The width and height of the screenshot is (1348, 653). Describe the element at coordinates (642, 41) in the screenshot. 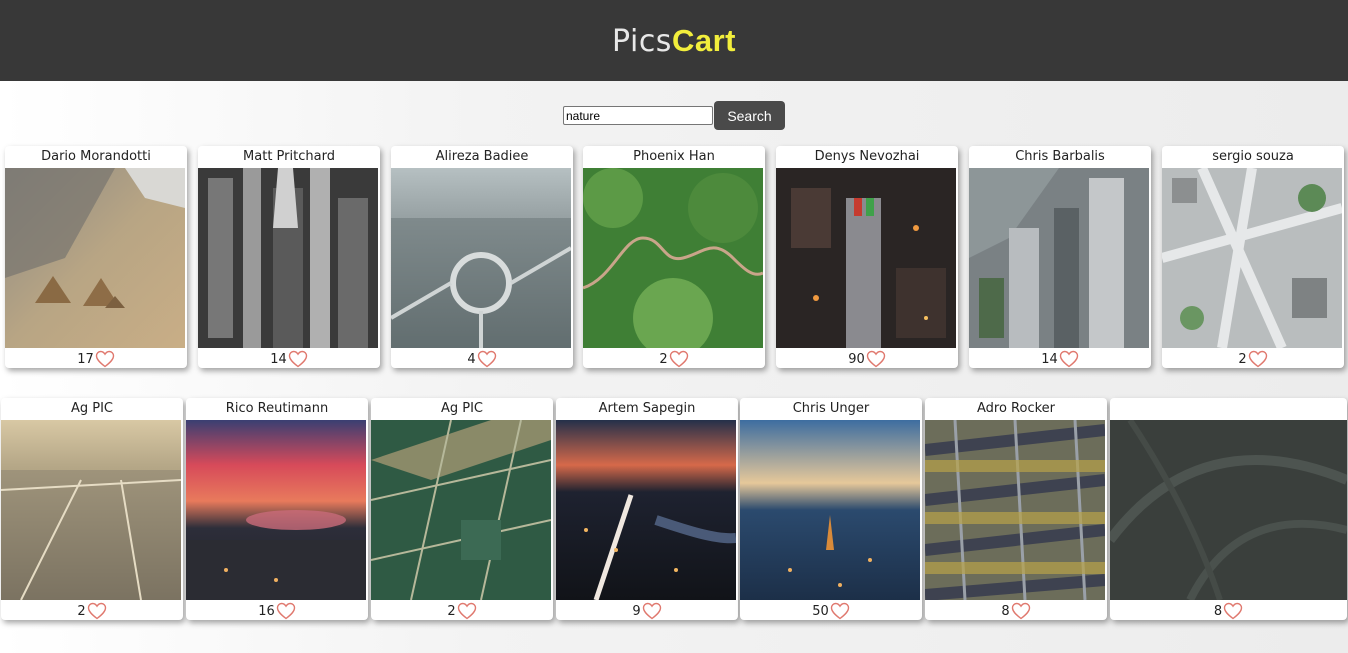

I see `logo-text-pics: Pics` at that location.